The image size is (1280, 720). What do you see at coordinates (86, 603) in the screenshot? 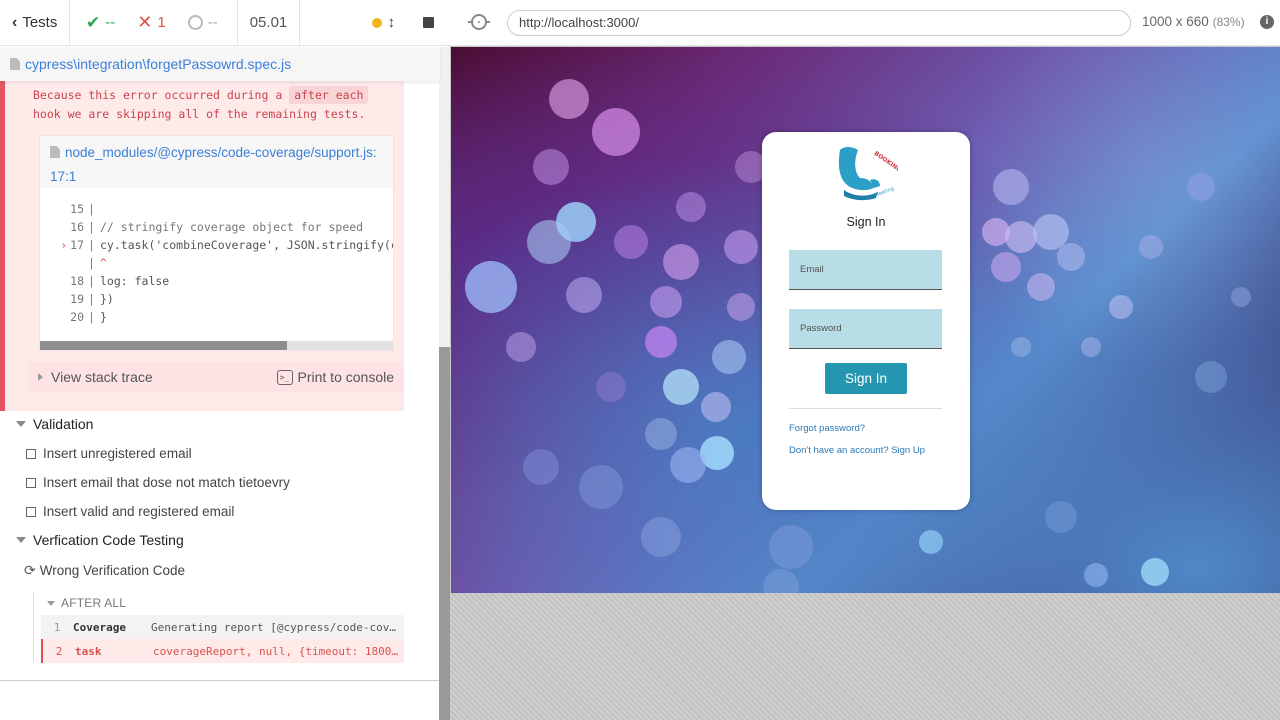
I see `after-all-hook: AFTER ALL` at bounding box center [86, 603].